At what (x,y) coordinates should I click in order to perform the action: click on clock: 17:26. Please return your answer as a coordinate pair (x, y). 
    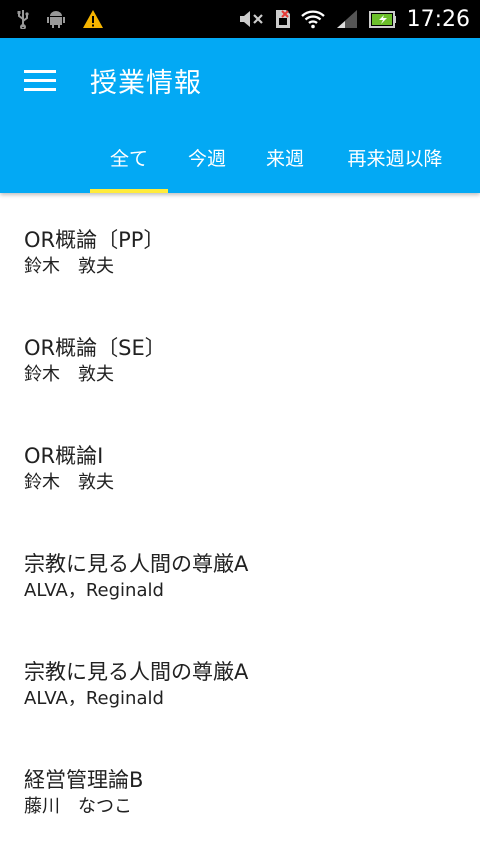
    Looking at the image, I should click on (438, 19).